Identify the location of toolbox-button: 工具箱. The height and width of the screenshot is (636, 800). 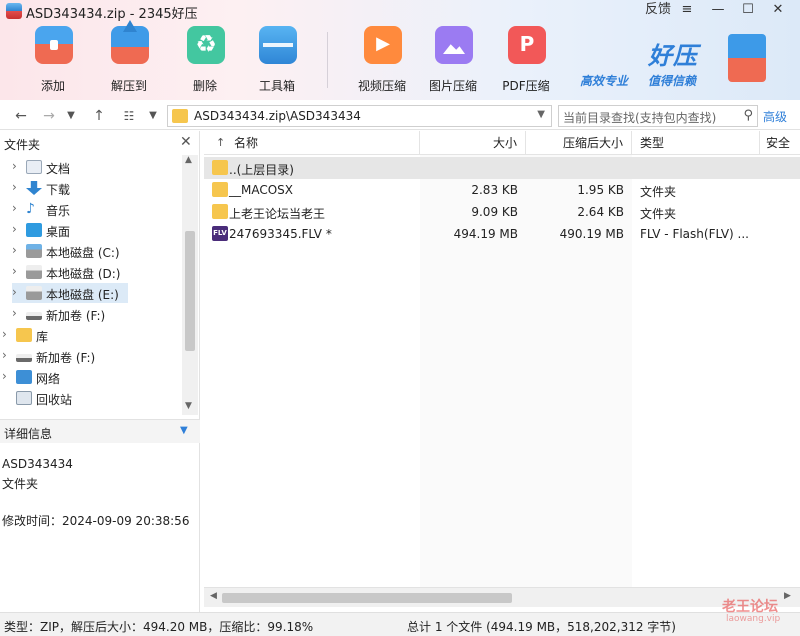
(277, 61).